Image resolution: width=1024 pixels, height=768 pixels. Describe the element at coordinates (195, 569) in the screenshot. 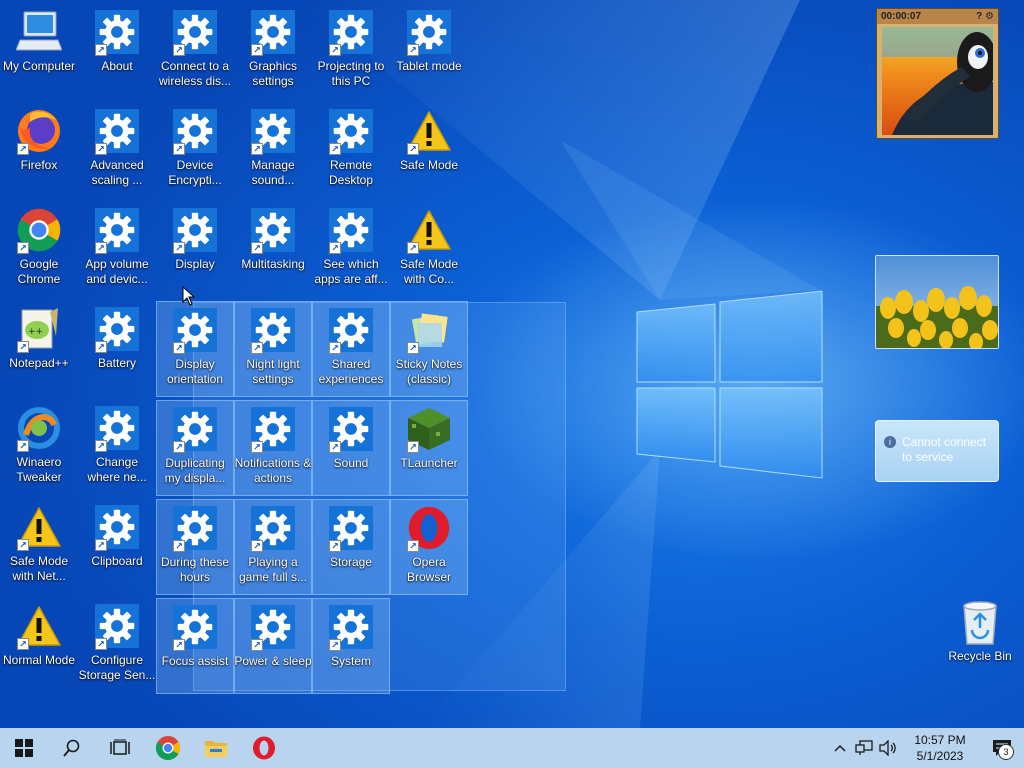

I see `desktop-icon-label: During these hours` at that location.